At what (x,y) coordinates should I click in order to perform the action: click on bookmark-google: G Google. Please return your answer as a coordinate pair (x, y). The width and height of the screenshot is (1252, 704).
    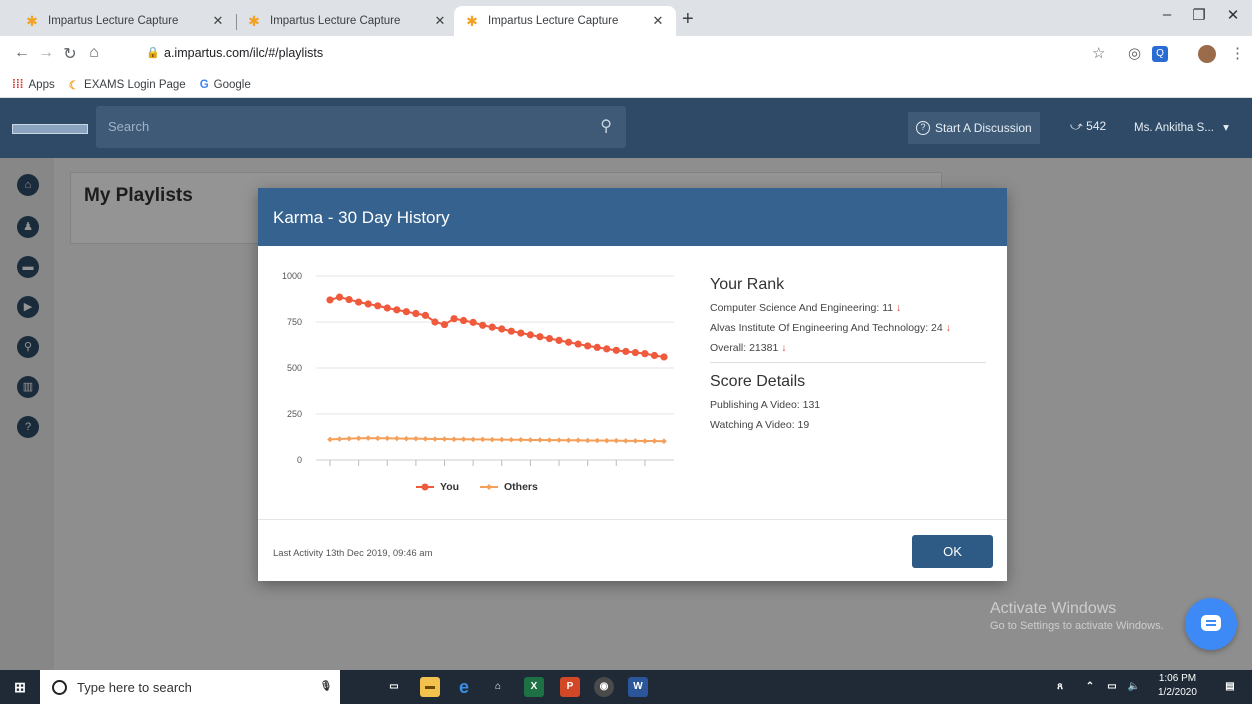
    Looking at the image, I should click on (225, 85).